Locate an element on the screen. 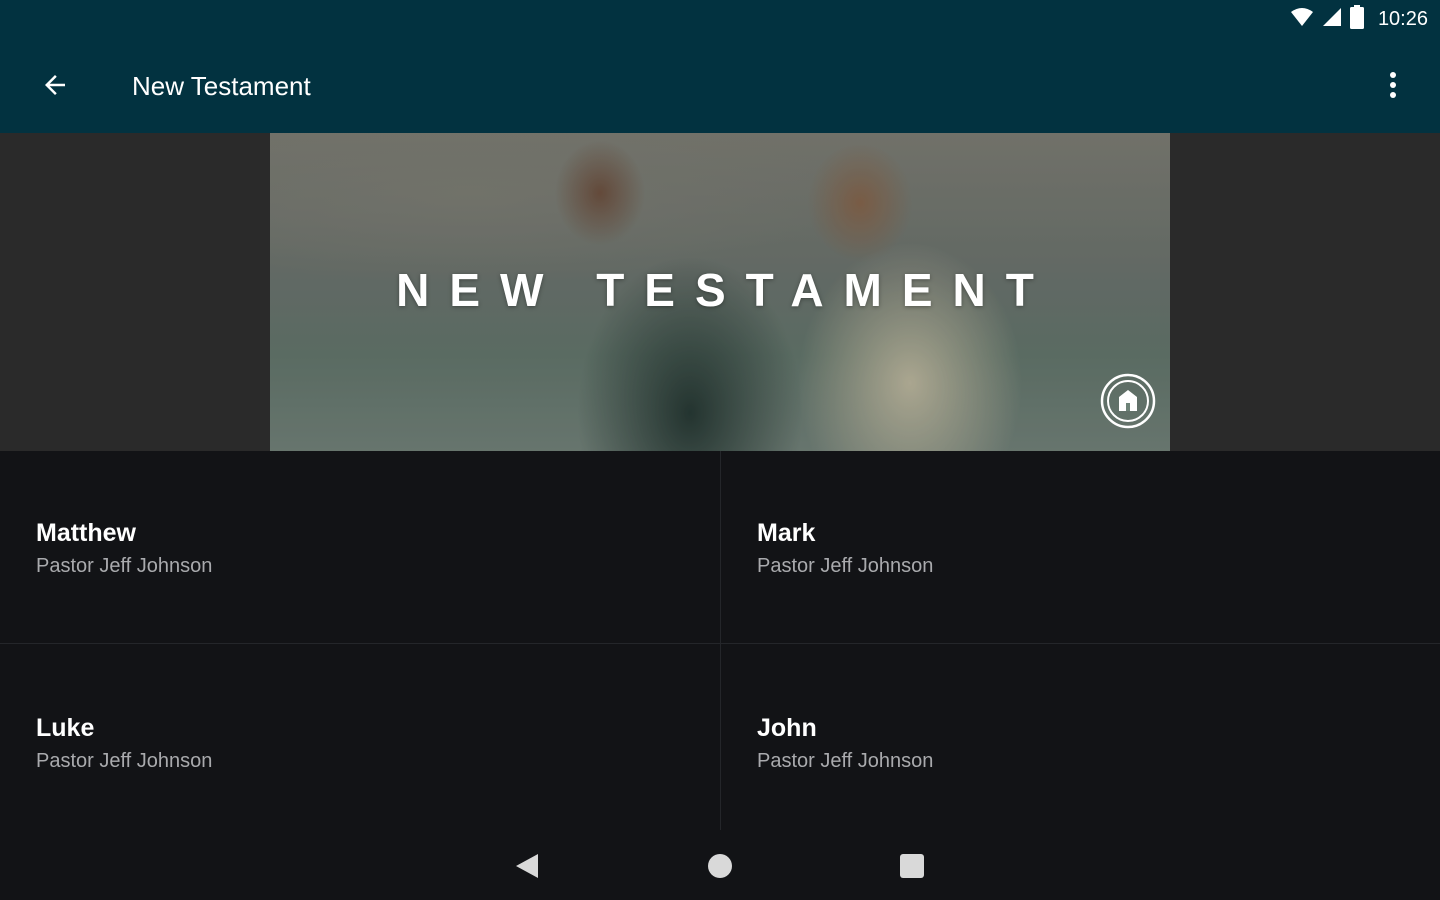 Image resolution: width=1440 pixels, height=900 pixels. arrow-back-icon is located at coordinates (55, 85).